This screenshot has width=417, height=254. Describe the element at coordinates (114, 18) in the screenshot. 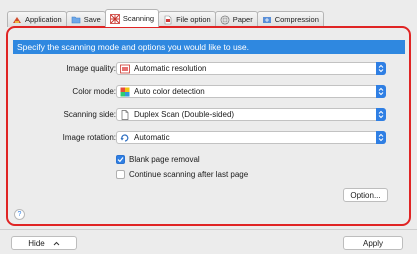

I see `scanning-icon` at that location.